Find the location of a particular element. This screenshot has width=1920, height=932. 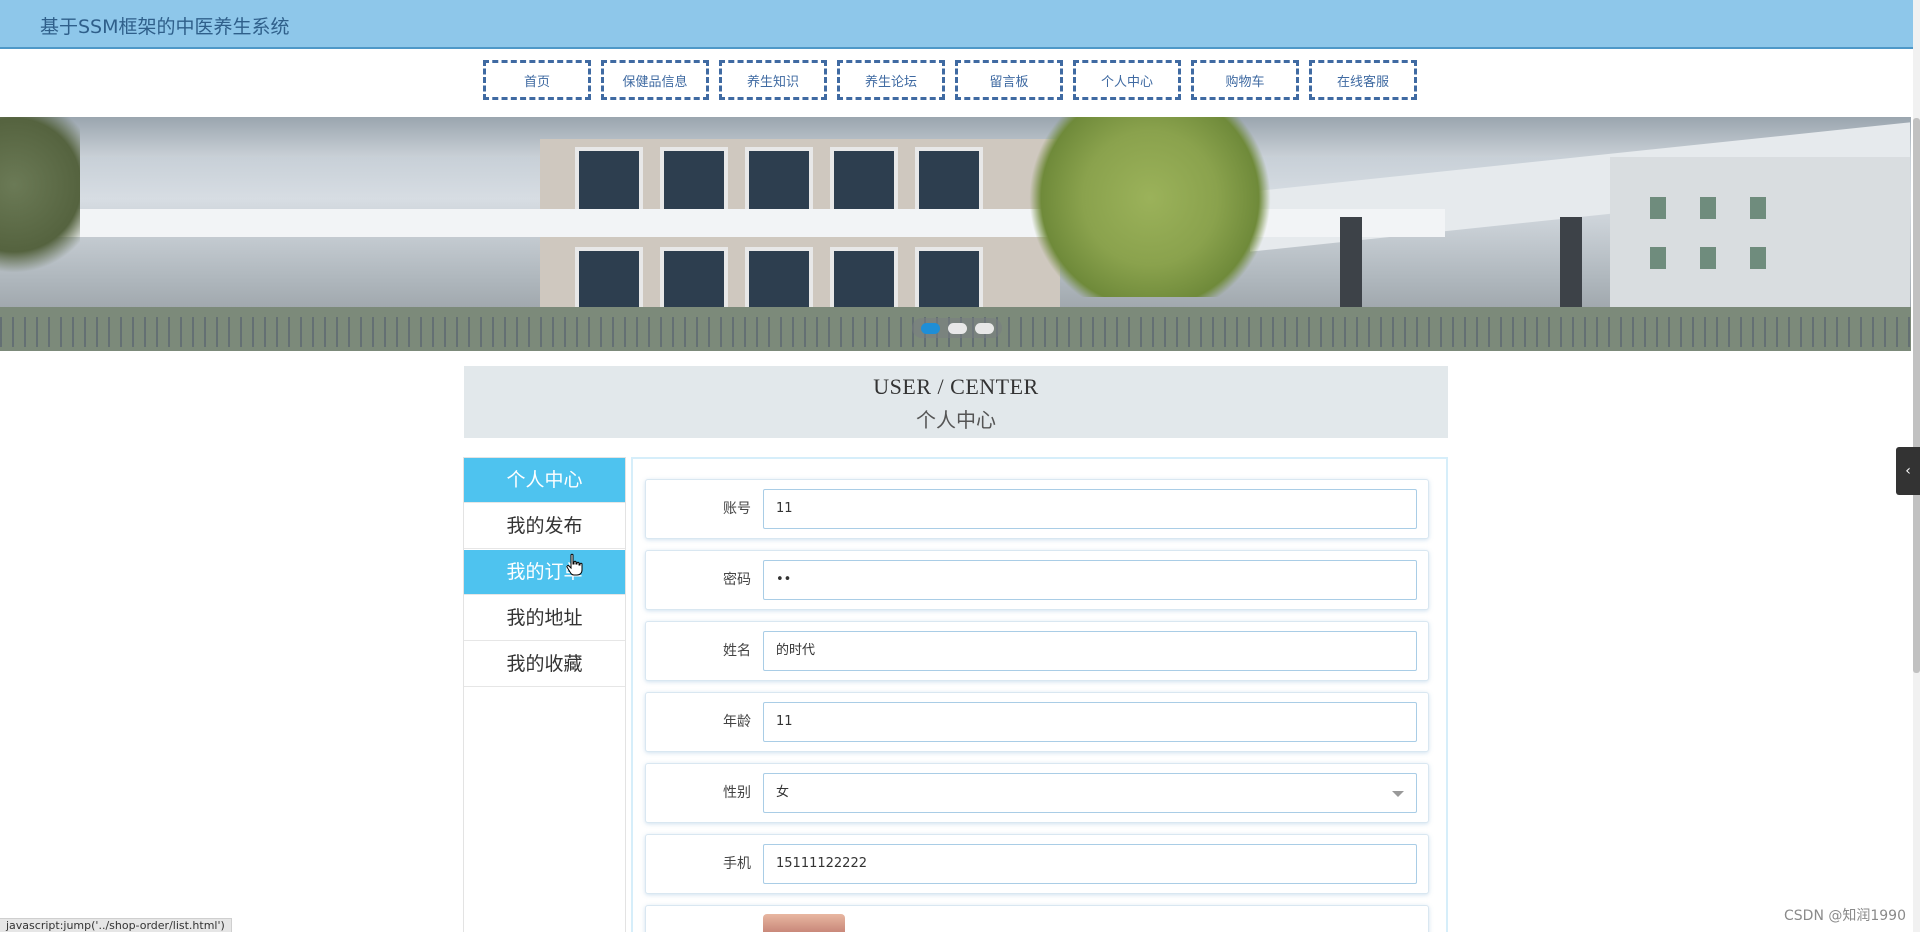

collapse-panel-button: ‹ is located at coordinates (1908, 471).